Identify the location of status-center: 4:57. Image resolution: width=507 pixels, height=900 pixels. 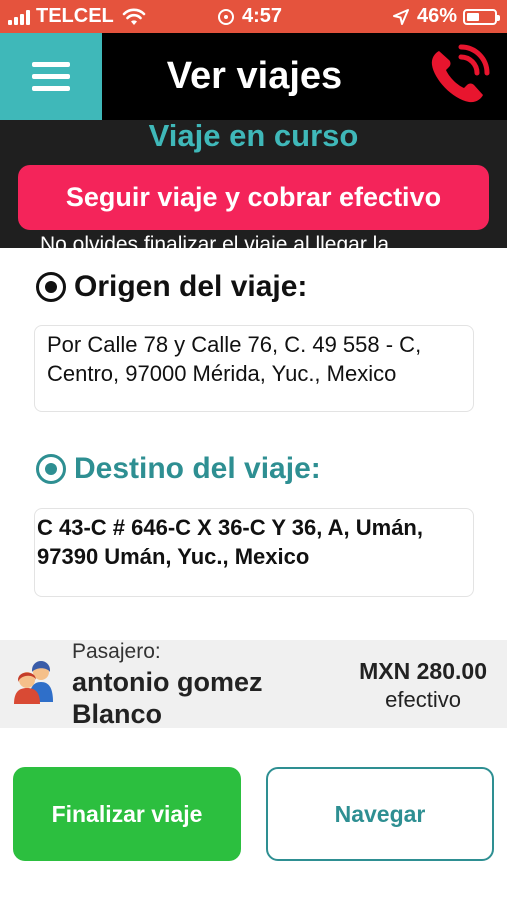
(250, 16).